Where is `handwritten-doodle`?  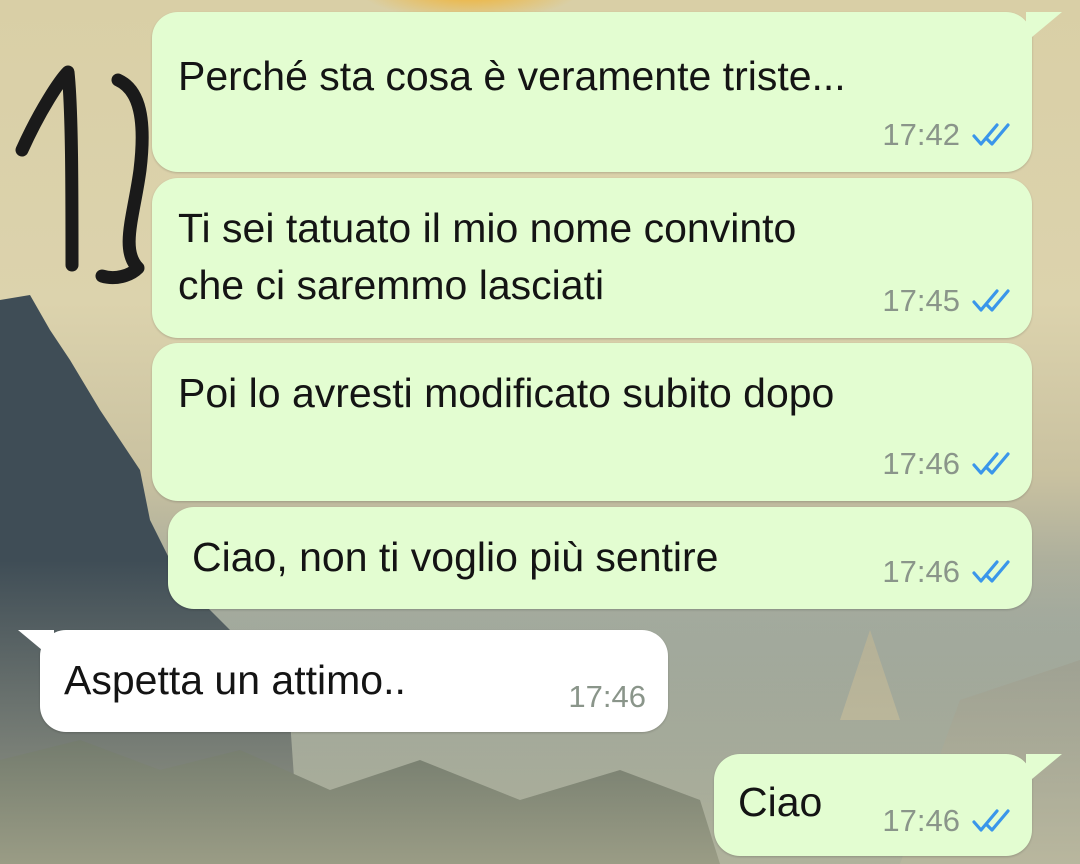 handwritten-doodle is located at coordinates (82, 175).